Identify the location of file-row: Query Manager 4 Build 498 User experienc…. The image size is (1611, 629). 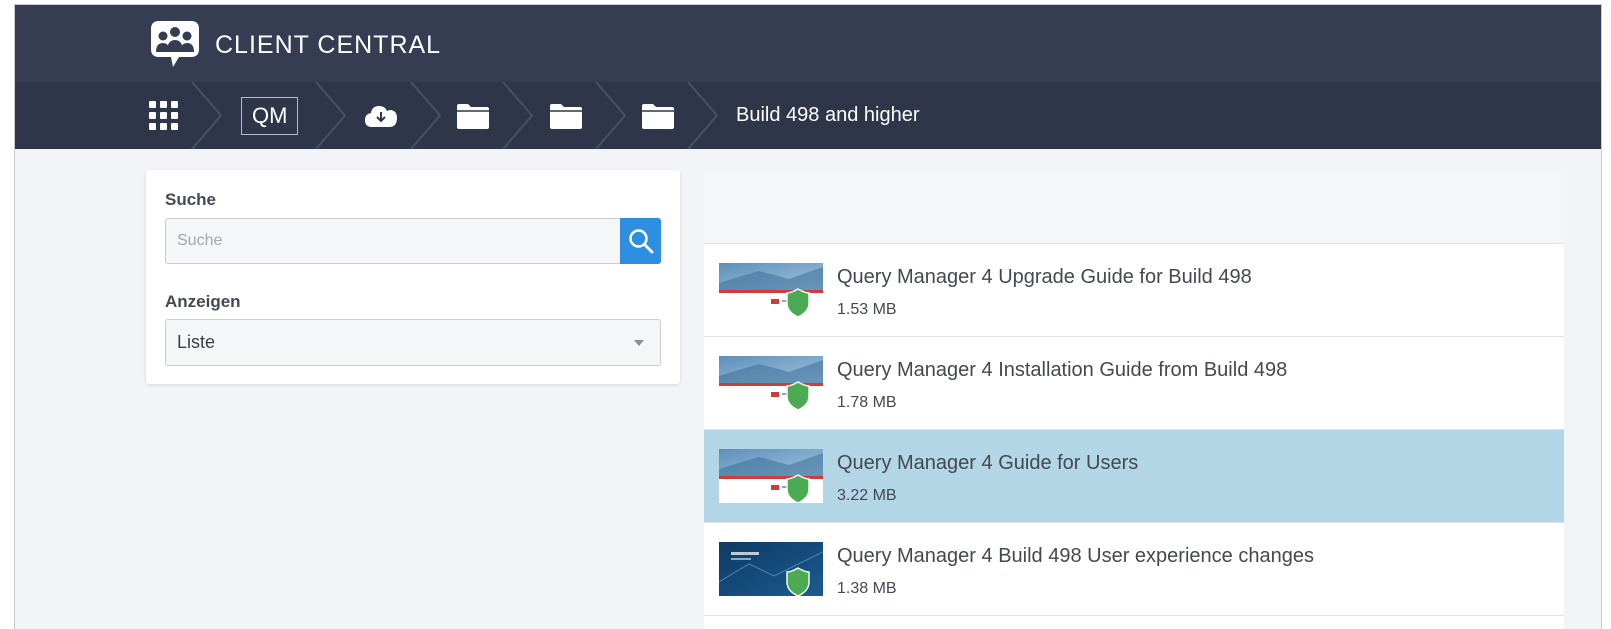
(1134, 569).